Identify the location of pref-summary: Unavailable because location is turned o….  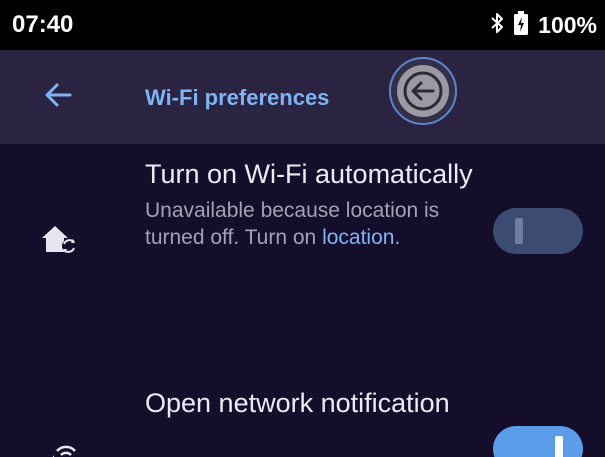
(310, 224).